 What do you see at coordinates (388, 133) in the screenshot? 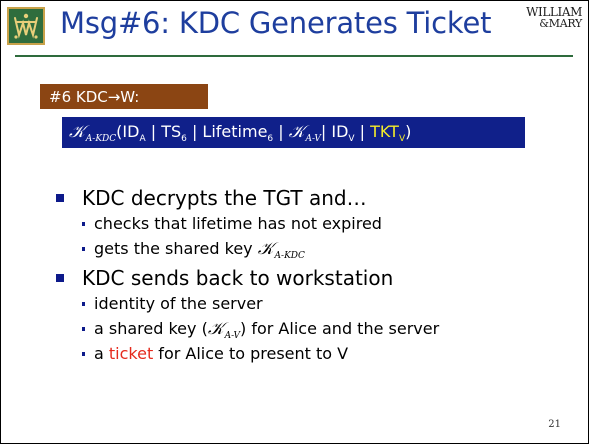
I see `ticket-tkt-v: TKTV` at bounding box center [388, 133].